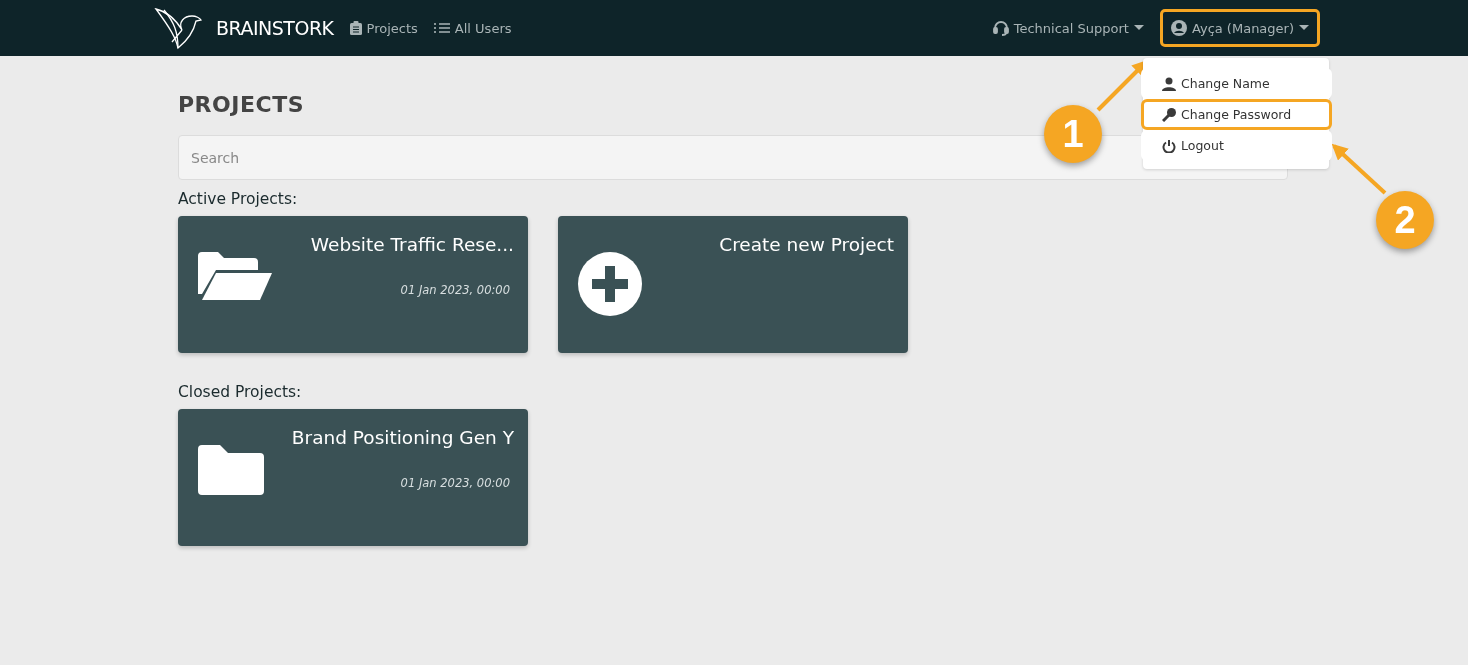 The image size is (1468, 665). What do you see at coordinates (1405, 220) in the screenshot?
I see `step-number-badge: 2` at bounding box center [1405, 220].